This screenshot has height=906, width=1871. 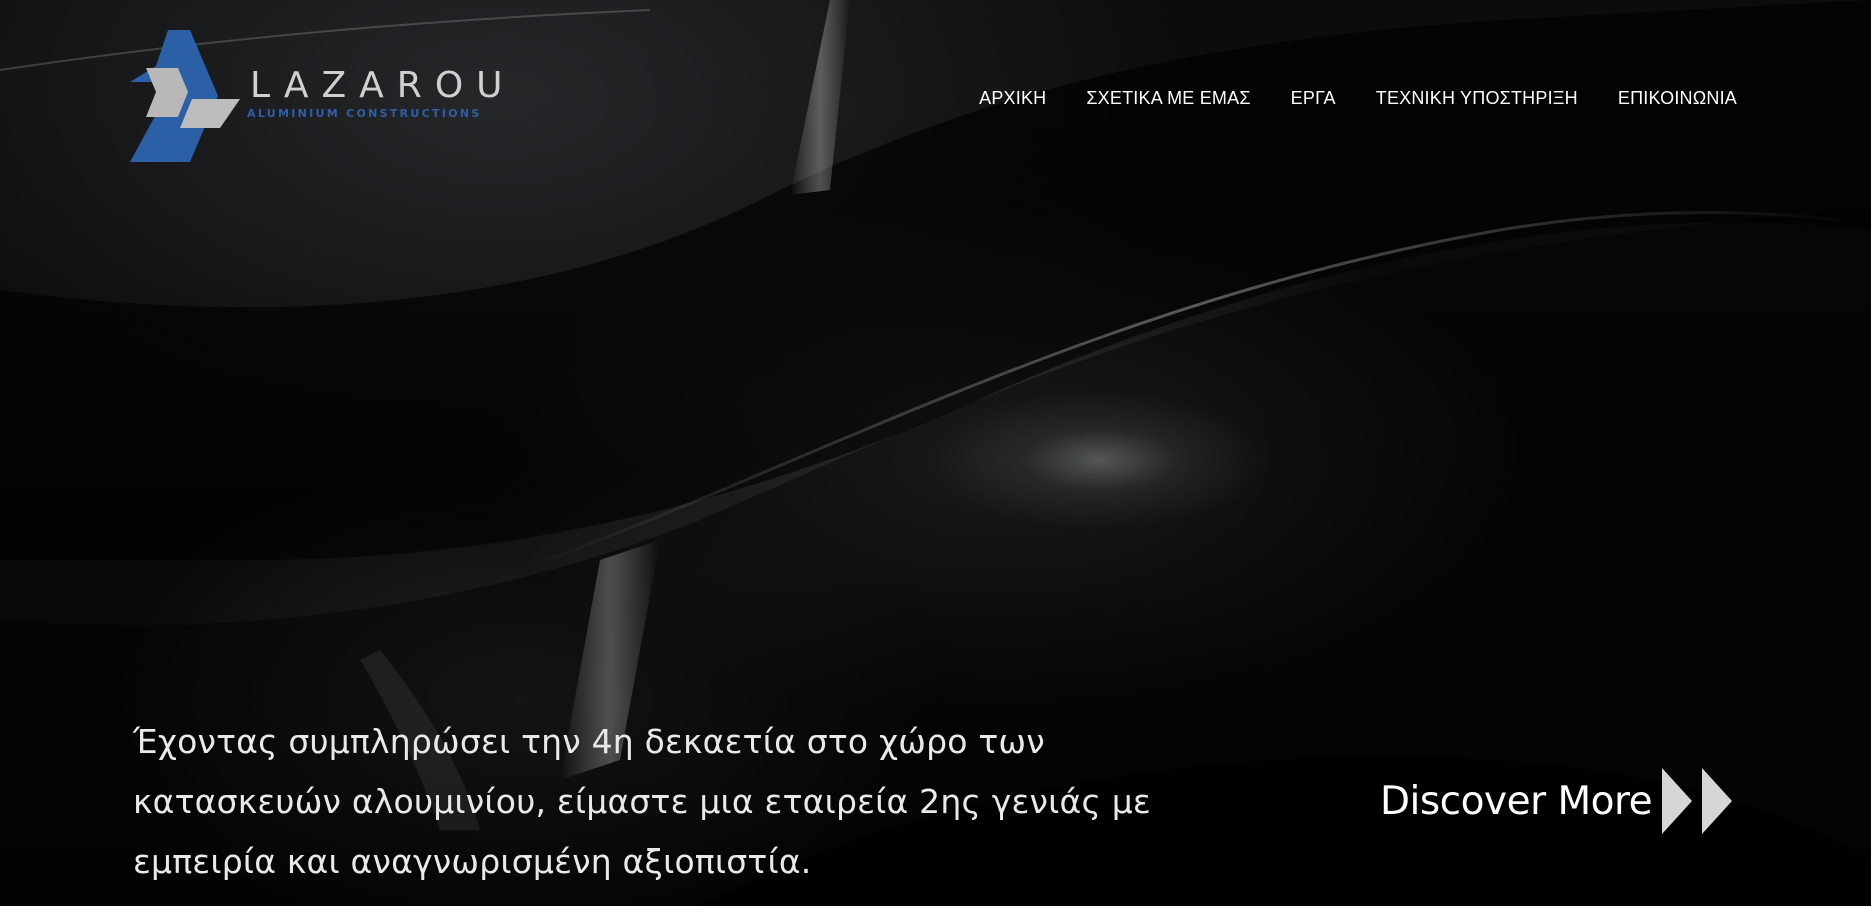 What do you see at coordinates (1516, 801) in the screenshot?
I see `discover-more-label: Discover More` at bounding box center [1516, 801].